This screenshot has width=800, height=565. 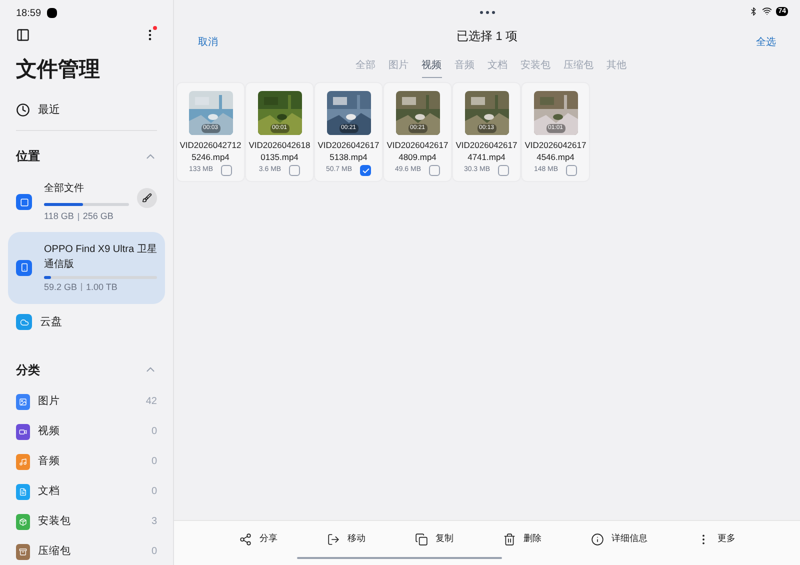 I want to click on status-time: 18:59, so click(x=29, y=13).